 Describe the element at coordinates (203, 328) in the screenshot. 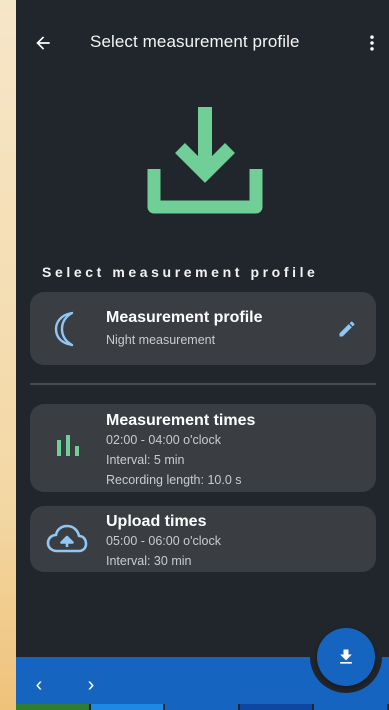

I see `measurement-profile-card: Measurement profile Night measurement` at that location.